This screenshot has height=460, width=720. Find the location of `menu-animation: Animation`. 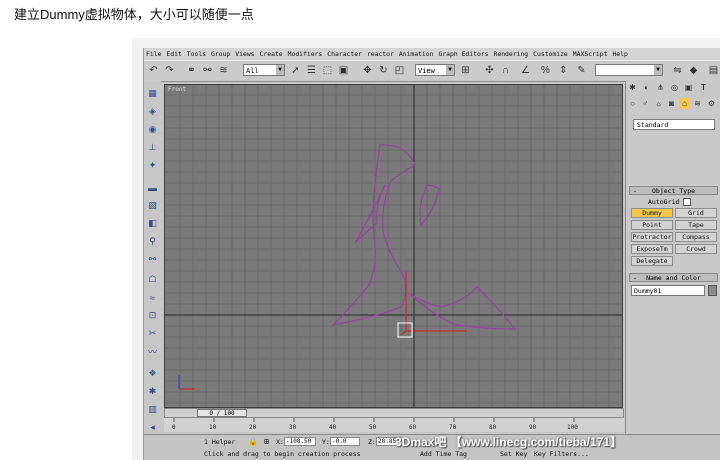

menu-animation: Animation is located at coordinates (417, 53).